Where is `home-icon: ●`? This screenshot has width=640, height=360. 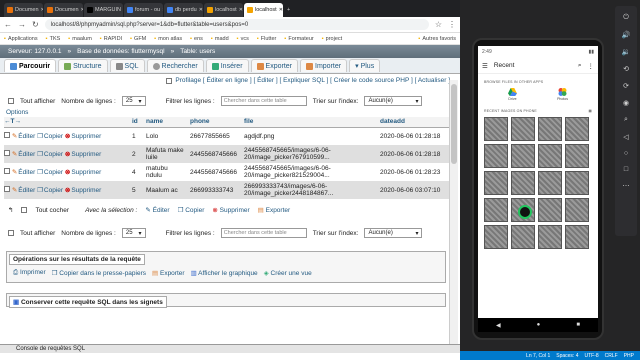 home-icon: ● is located at coordinates (539, 325).